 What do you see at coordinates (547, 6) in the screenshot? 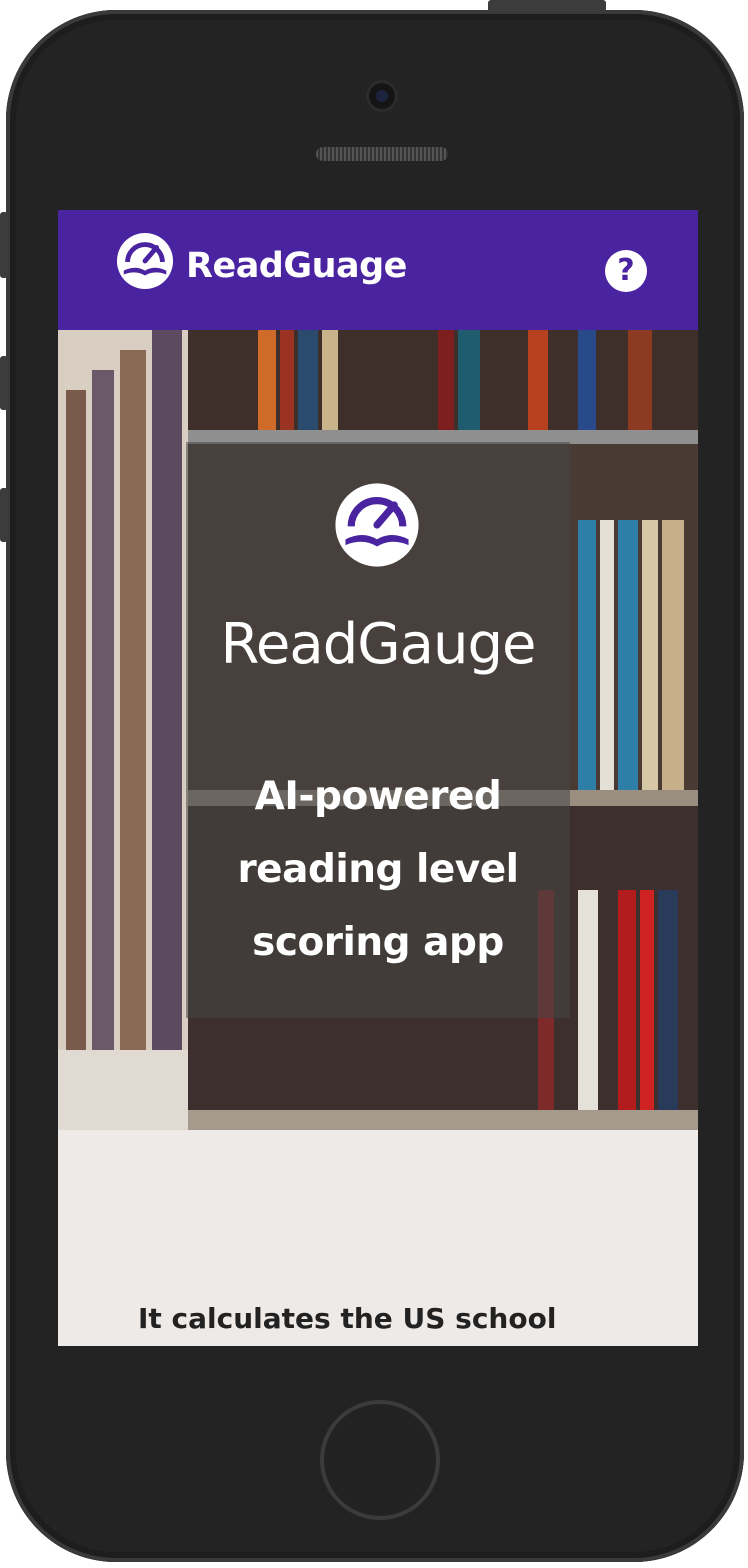
I see `top-button` at bounding box center [547, 6].